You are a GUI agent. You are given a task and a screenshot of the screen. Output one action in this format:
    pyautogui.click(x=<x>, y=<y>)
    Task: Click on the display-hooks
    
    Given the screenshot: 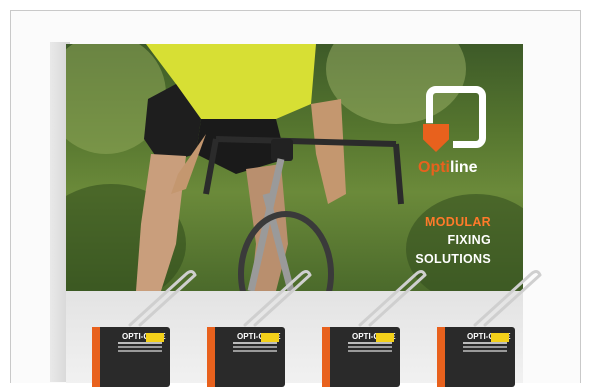 What is the action you would take?
    pyautogui.click(x=335, y=298)
    